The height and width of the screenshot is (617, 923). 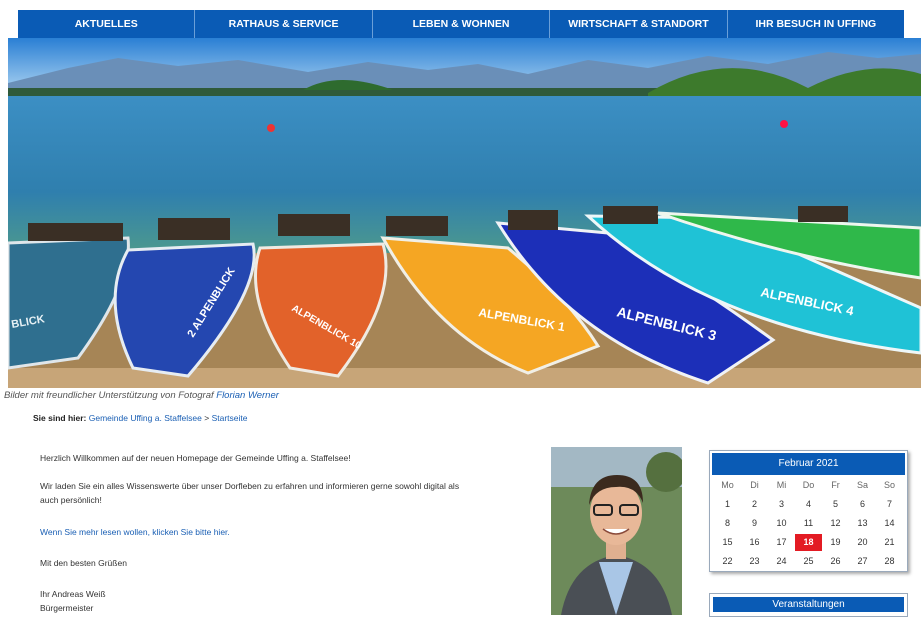 I want to click on calendar-day: 28, so click(x=889, y=561).